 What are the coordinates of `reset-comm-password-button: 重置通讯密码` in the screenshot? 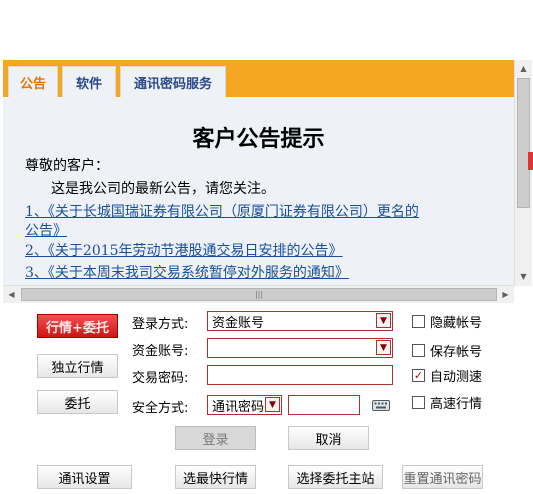 It's located at (442, 477).